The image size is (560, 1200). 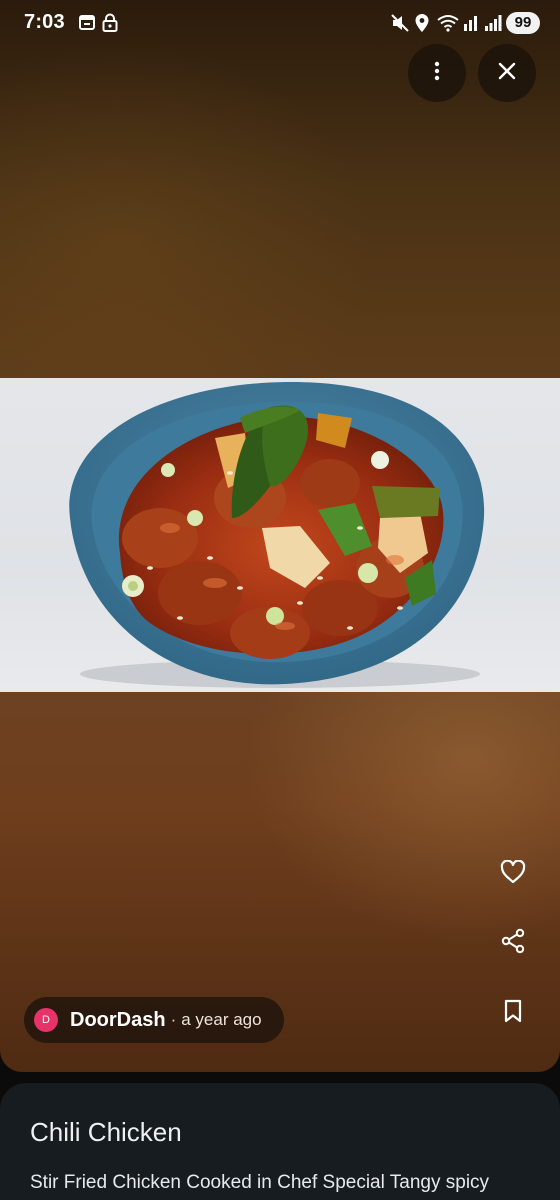 What do you see at coordinates (280, 23) in the screenshot?
I see `status-bar: 7:03 99` at bounding box center [280, 23].